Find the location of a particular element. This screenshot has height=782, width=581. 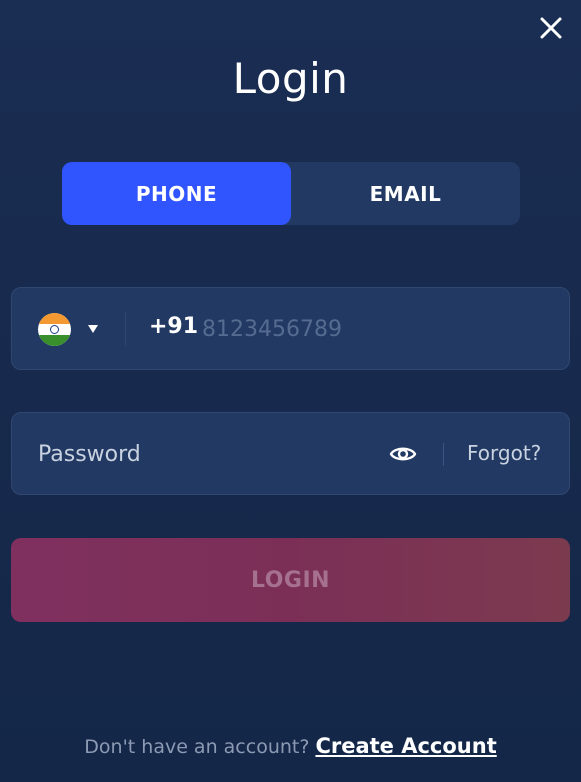

tab-phone: PHONE is located at coordinates (176, 193).